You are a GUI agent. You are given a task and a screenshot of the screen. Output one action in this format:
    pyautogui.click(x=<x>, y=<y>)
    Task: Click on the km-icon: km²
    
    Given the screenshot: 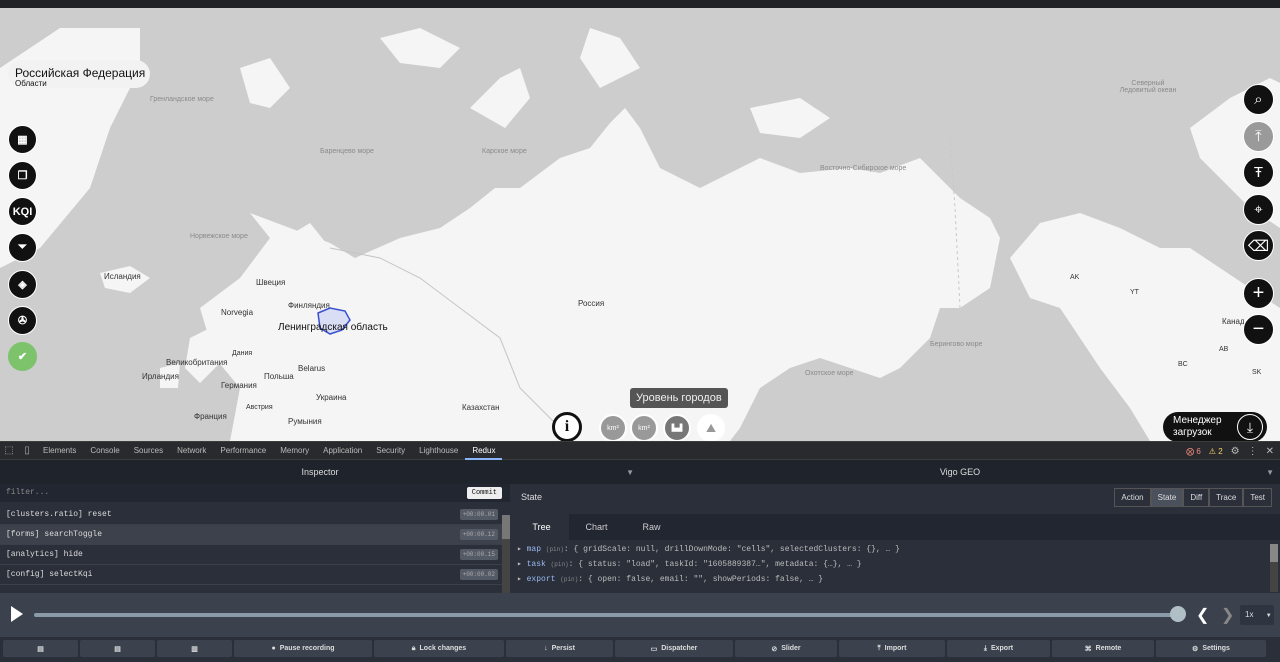 What is the action you would take?
    pyautogui.click(x=613, y=428)
    